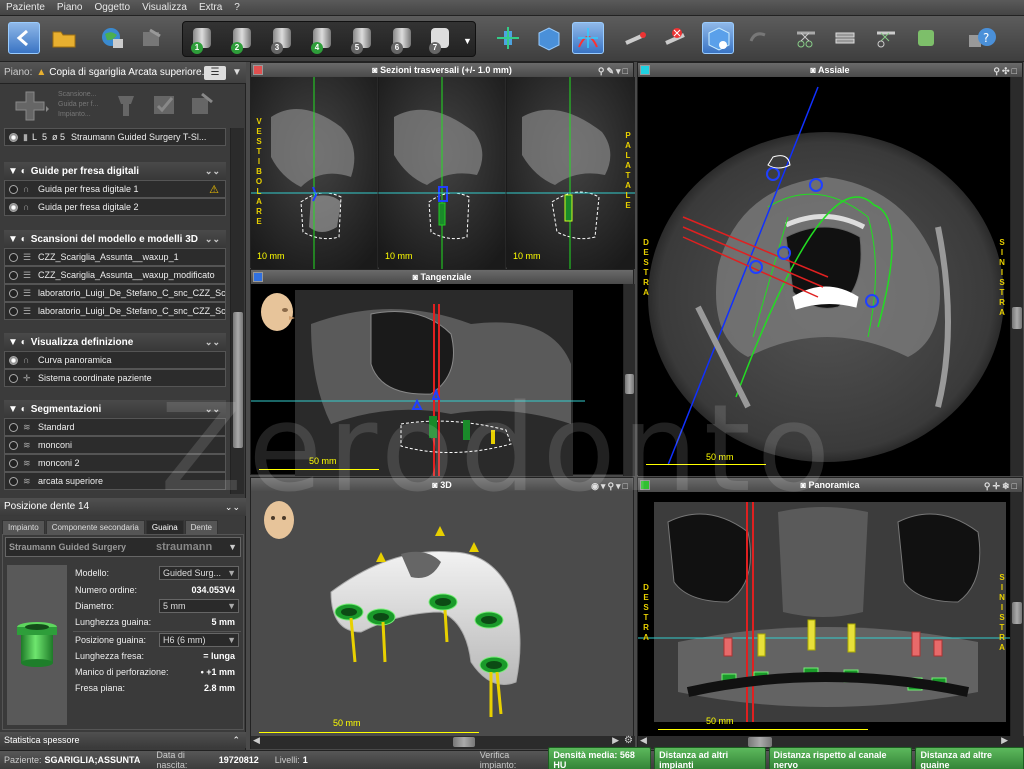 The image size is (1024, 769). Describe the element at coordinates (115, 275) in the screenshot. I see `scan-item-2: ☰ CZZ_Scariglia_Assunta__waxup_modificato` at that location.